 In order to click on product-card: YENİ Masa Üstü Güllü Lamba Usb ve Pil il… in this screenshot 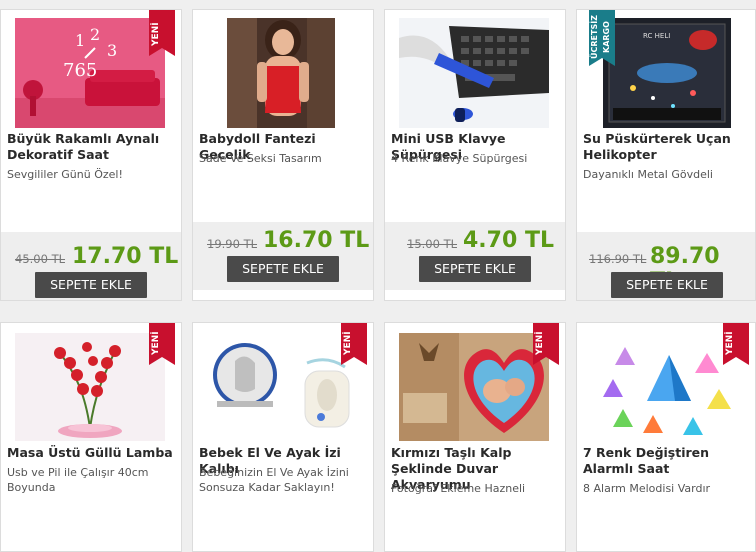, I will do `click(91, 437)`.